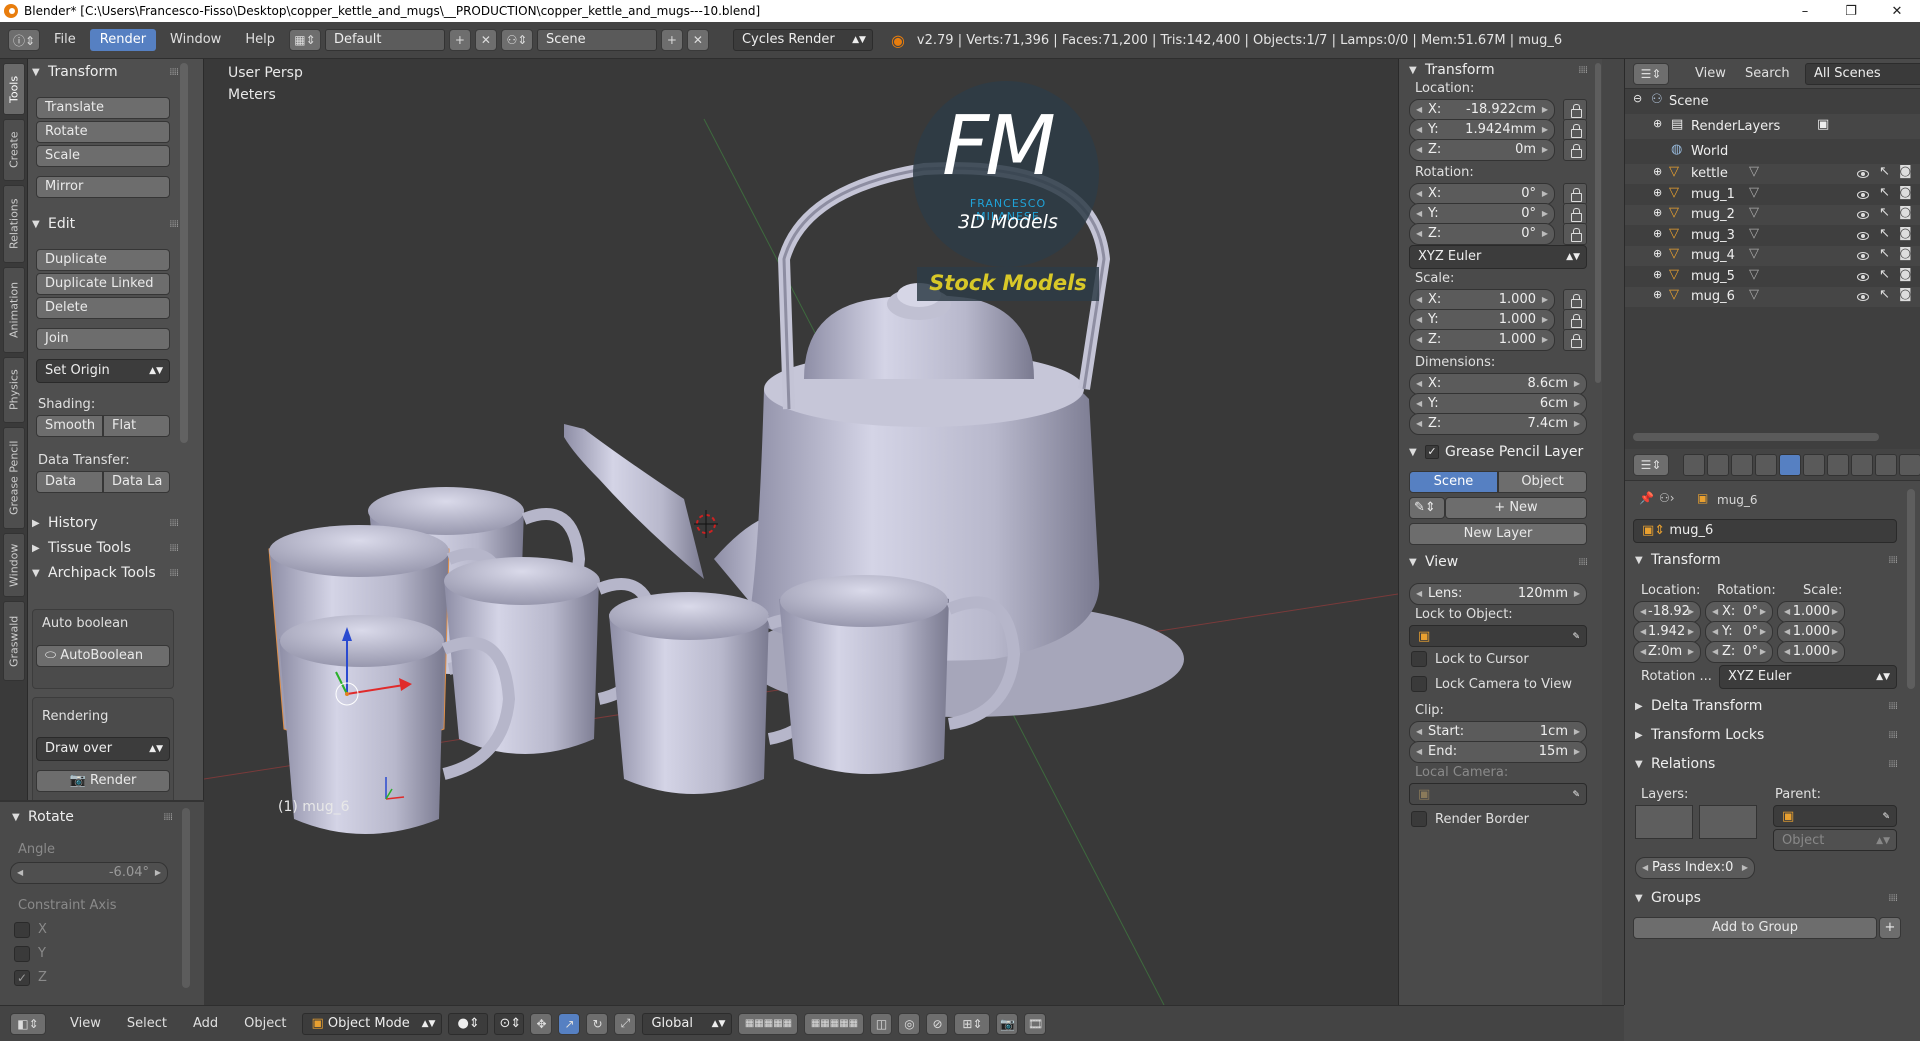  What do you see at coordinates (706, 524) in the screenshot?
I see `3d-cursor` at bounding box center [706, 524].